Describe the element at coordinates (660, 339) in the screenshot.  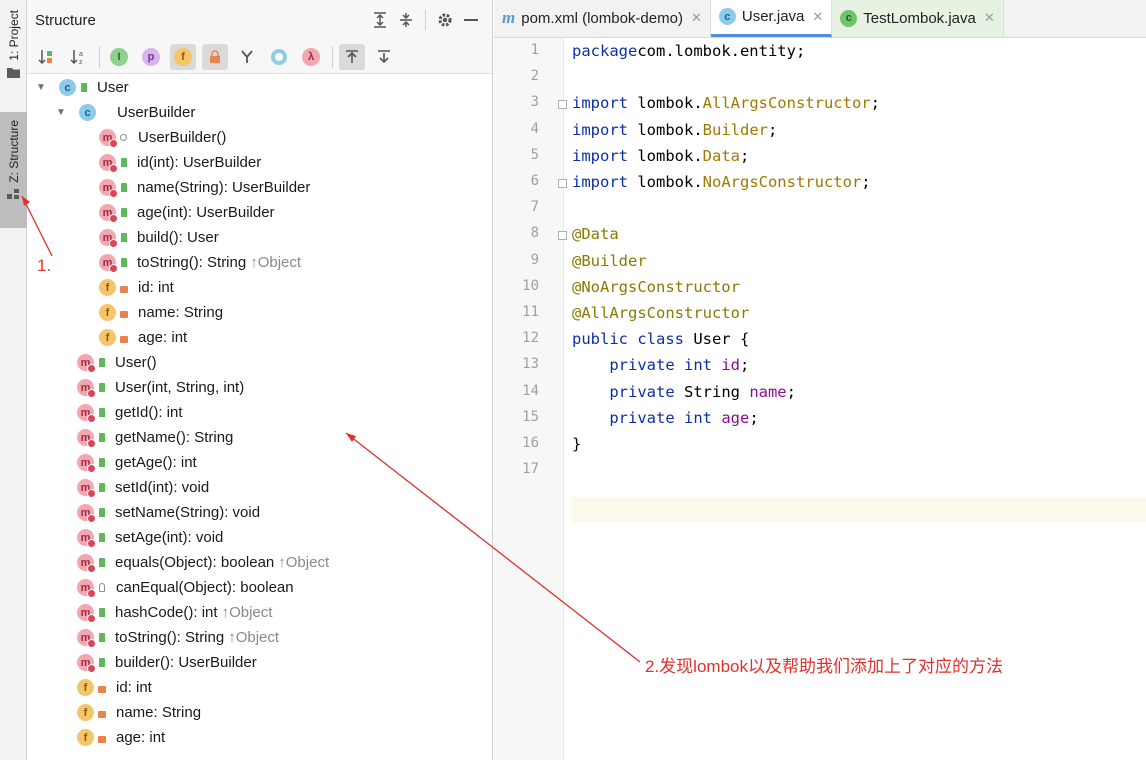
I see `code-line: public class User {` at that location.